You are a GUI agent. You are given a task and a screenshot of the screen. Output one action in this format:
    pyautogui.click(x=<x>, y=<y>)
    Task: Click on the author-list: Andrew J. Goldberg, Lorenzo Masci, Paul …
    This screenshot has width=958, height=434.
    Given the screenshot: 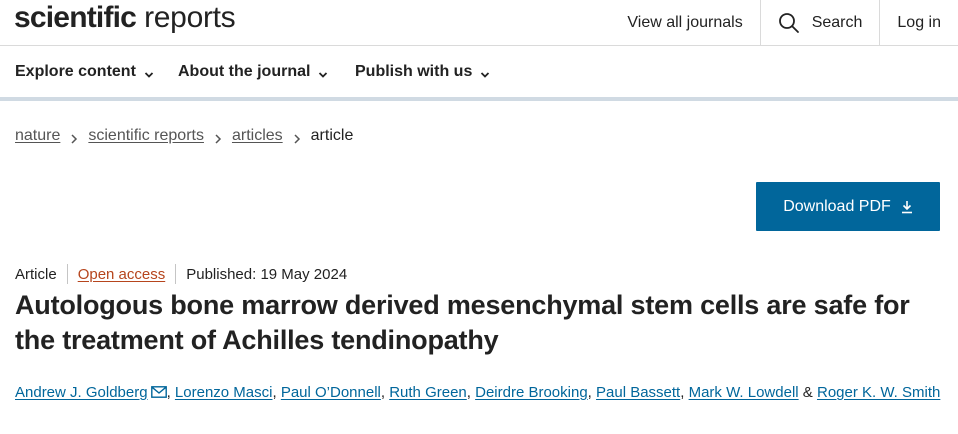 What is the action you would take?
    pyautogui.click(x=480, y=392)
    